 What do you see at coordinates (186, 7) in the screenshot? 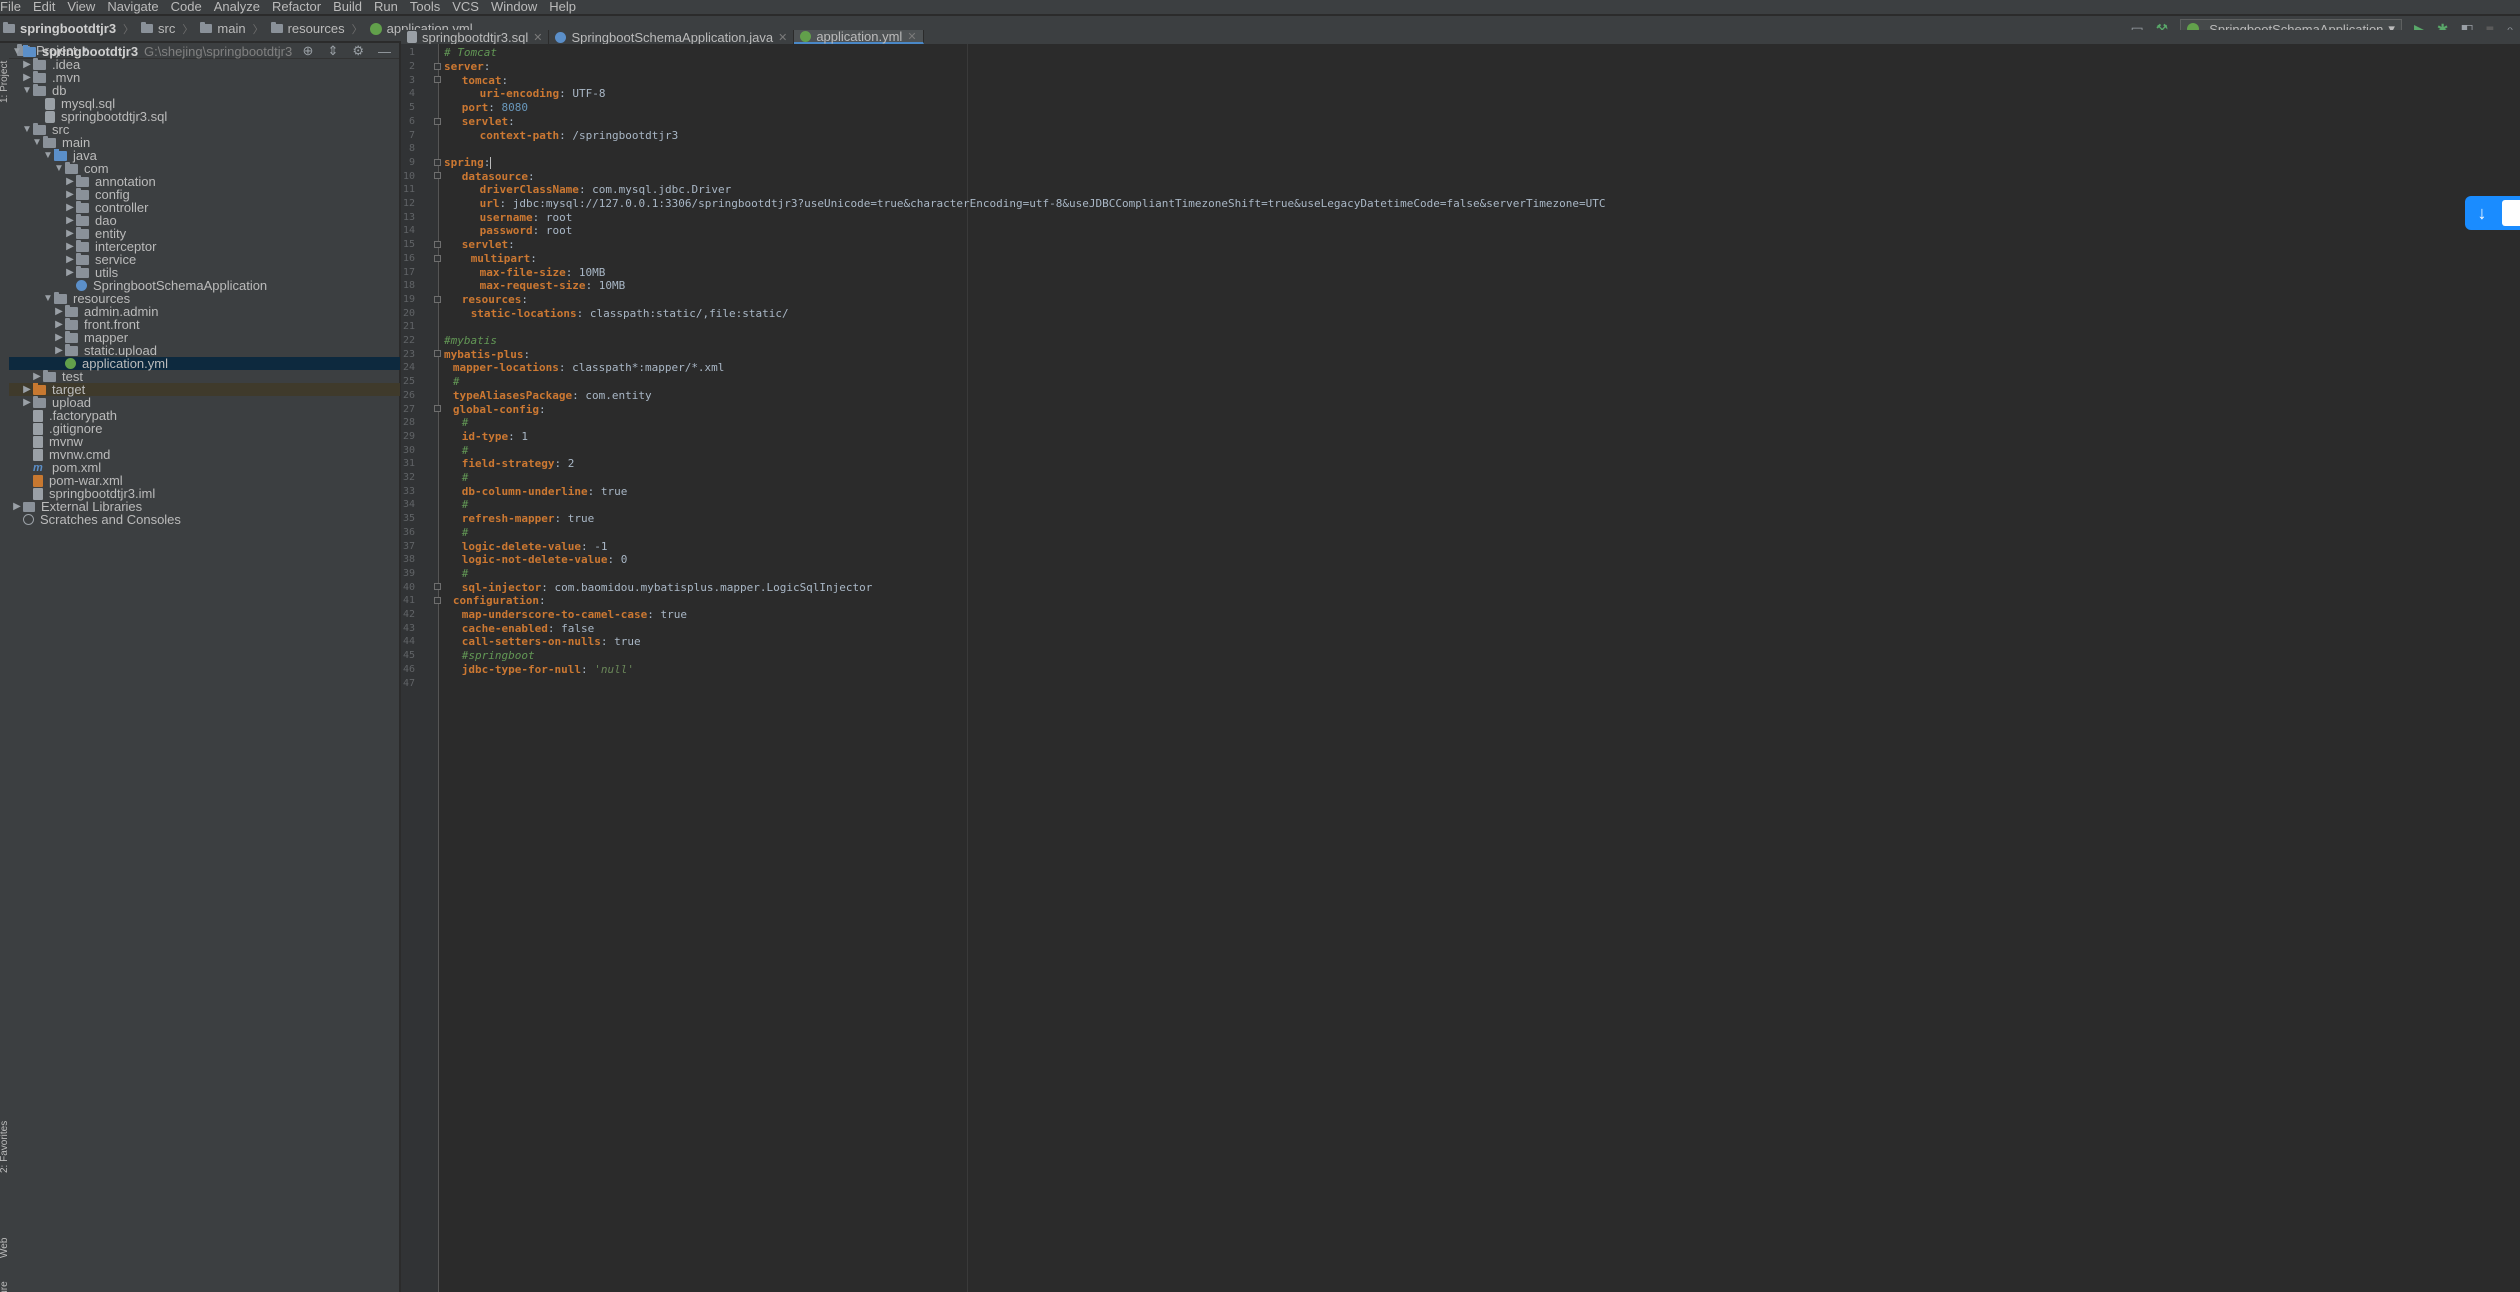
I see `menu-code: Code` at bounding box center [186, 7].